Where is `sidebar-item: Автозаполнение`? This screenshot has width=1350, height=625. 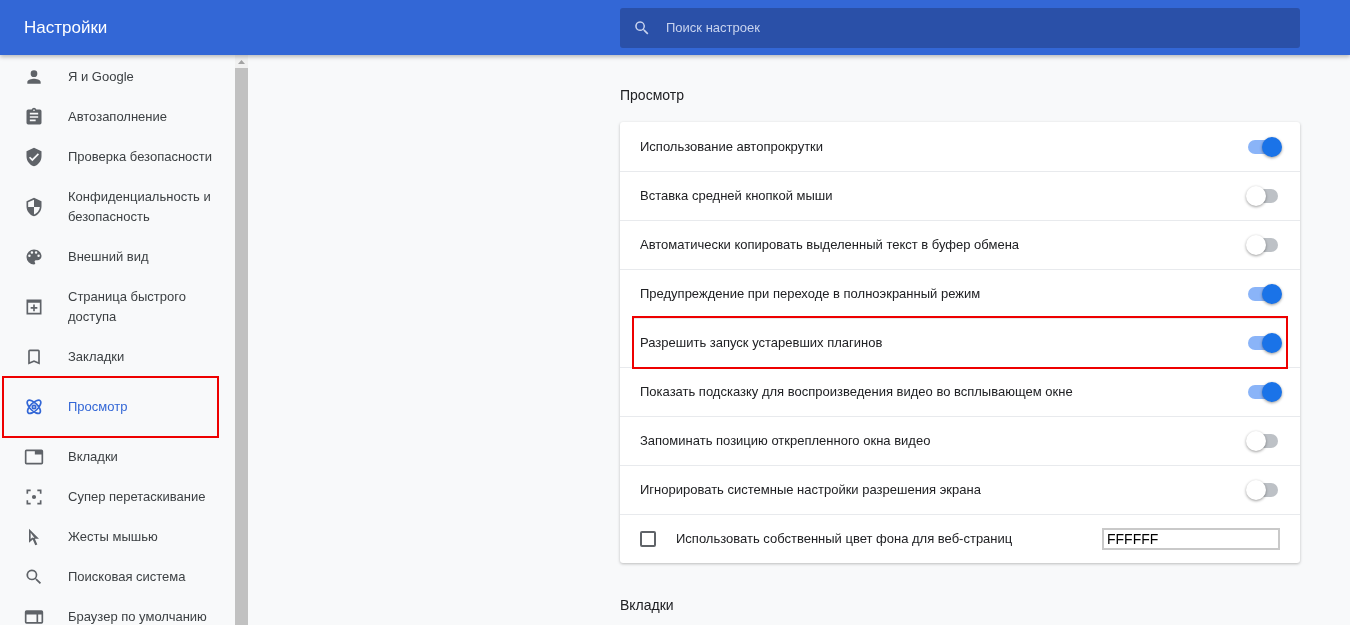
sidebar-item: Автозаполнение is located at coordinates (117, 117).